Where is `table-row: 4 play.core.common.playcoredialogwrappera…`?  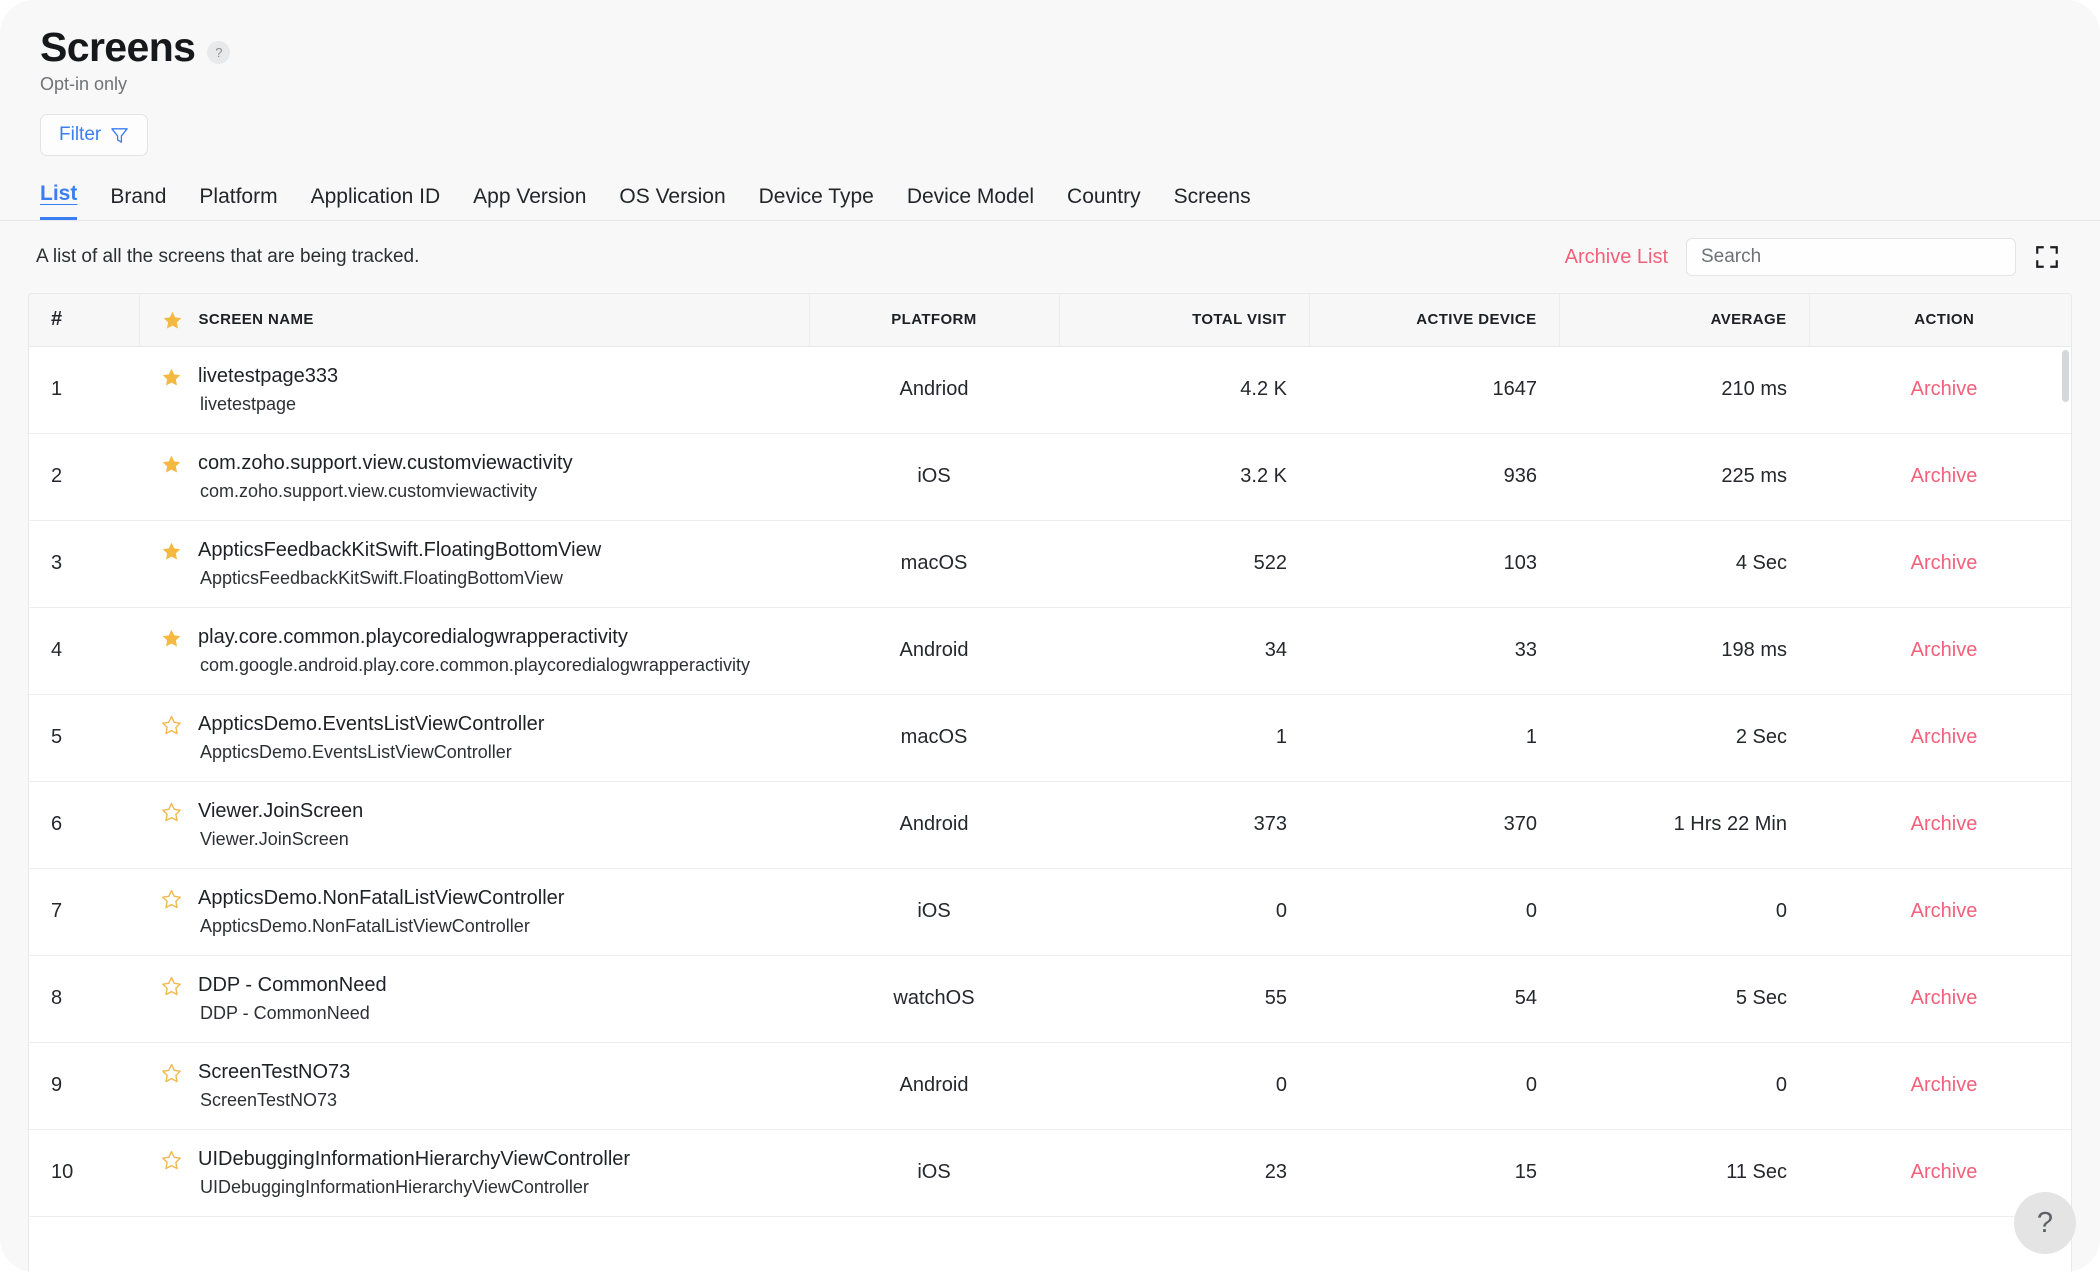 table-row: 4 play.core.common.playcoredialogwrappera… is located at coordinates (1050, 651).